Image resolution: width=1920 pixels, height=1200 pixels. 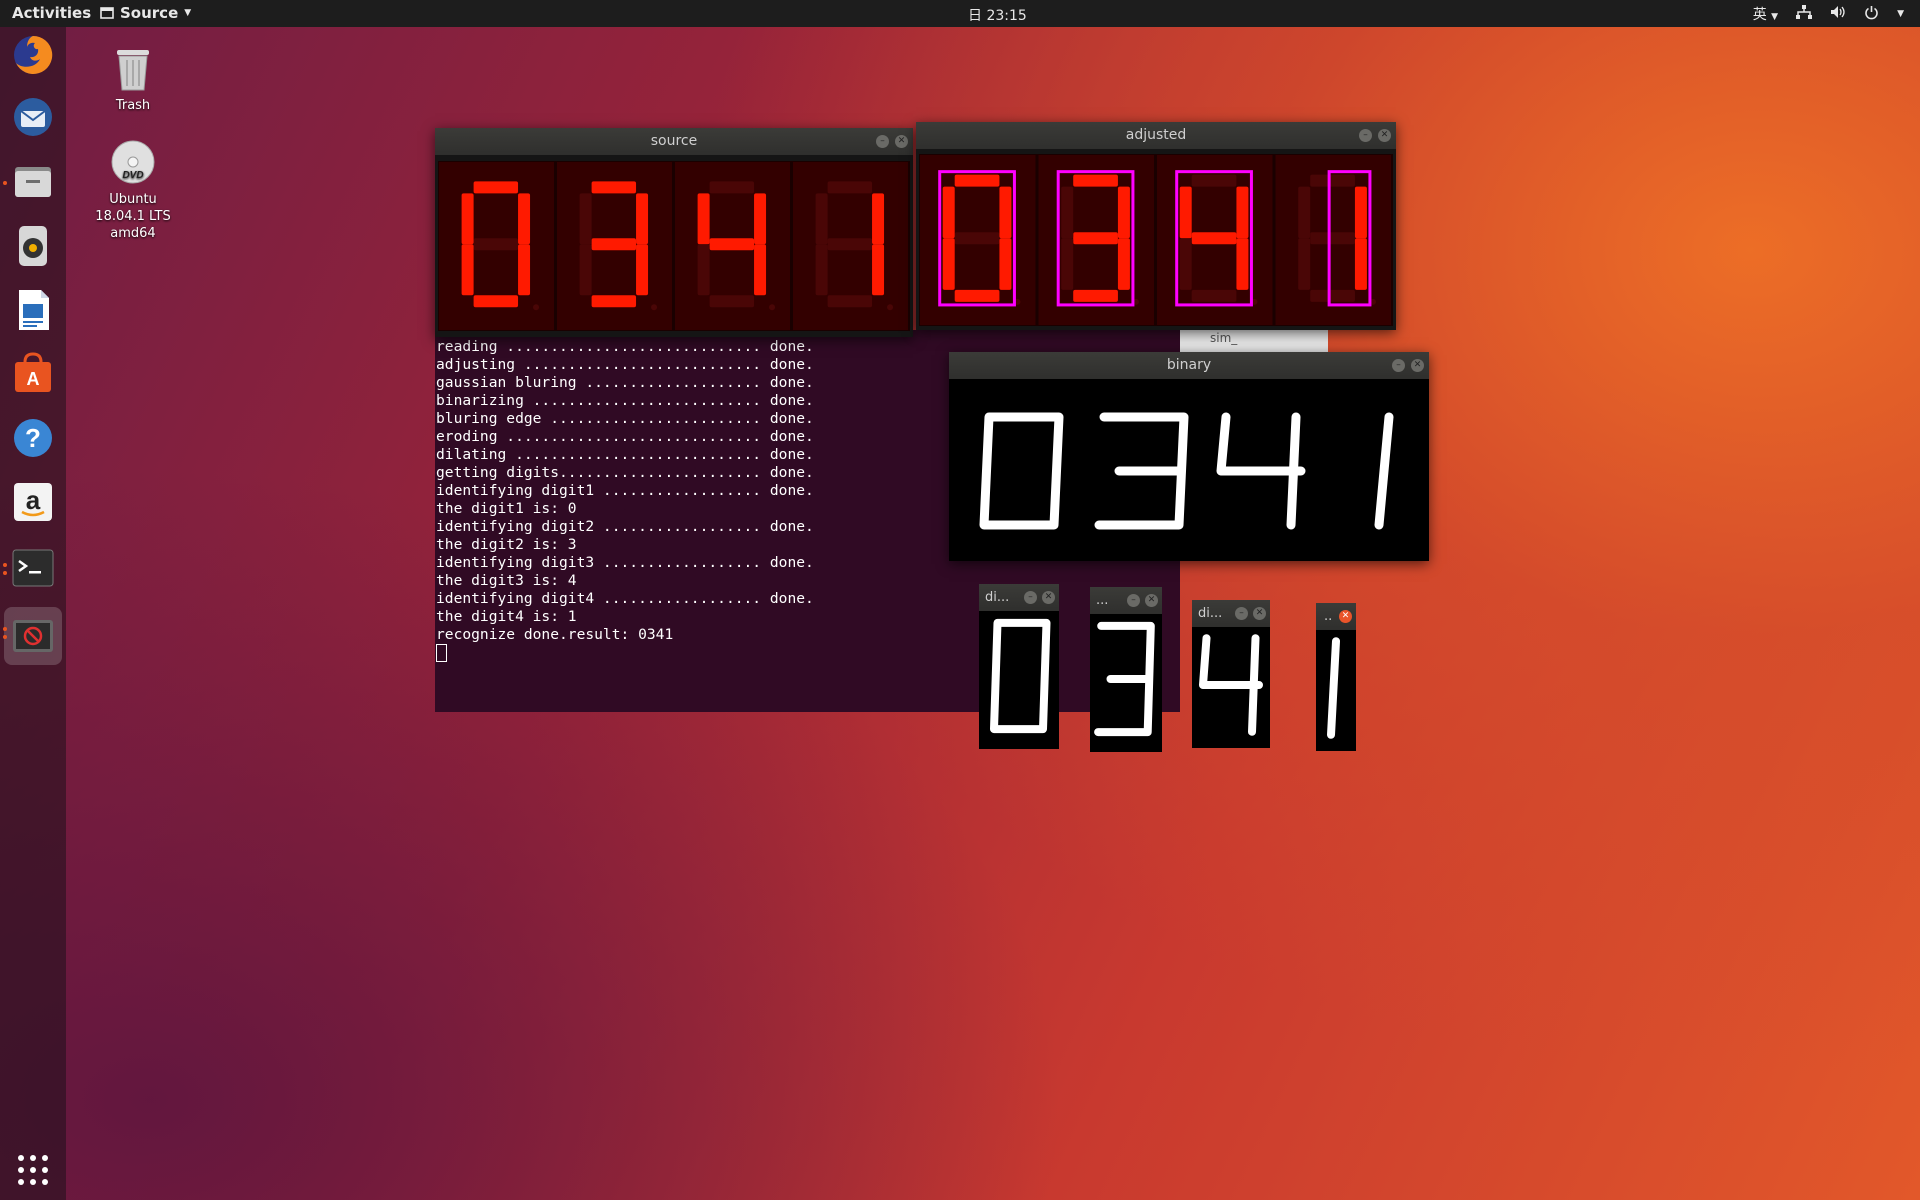 I want to click on adjusted-image, so click(x=1156, y=240).